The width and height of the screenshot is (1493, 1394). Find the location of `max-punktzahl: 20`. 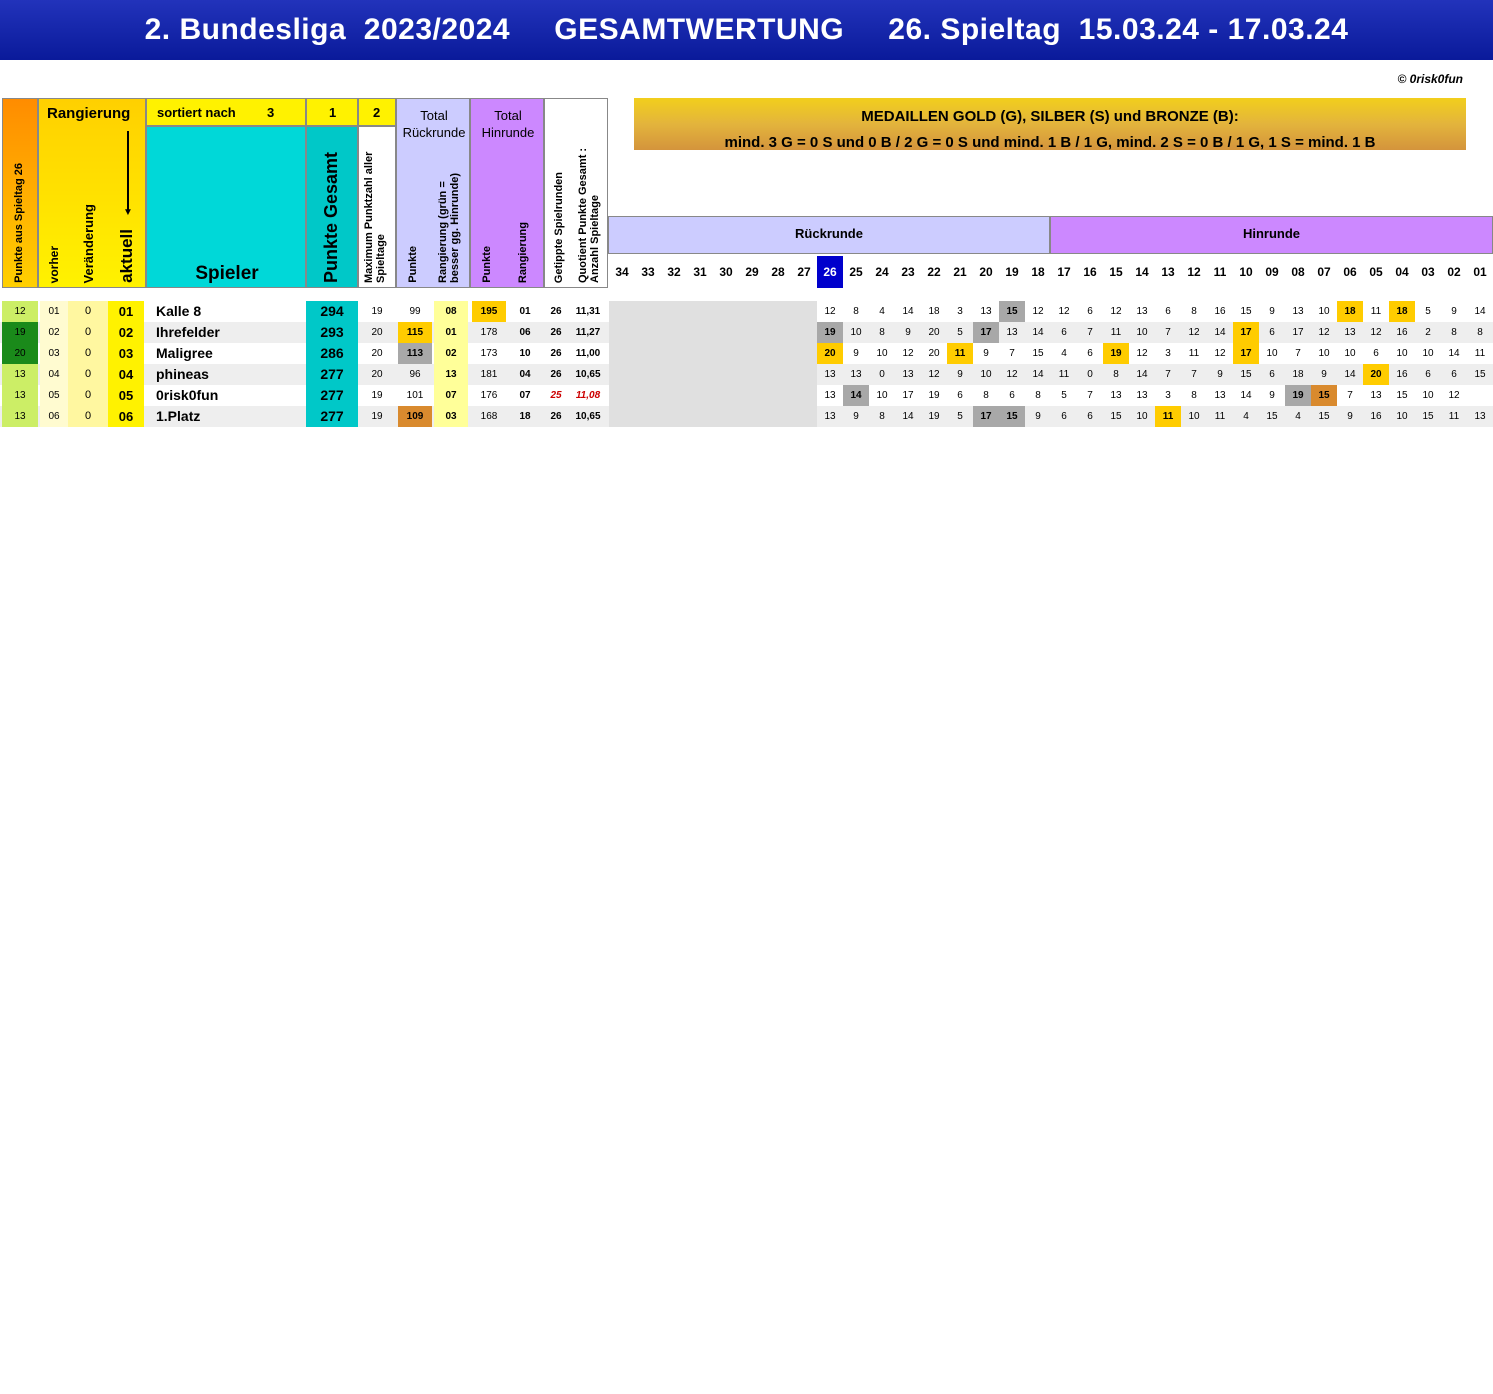

max-punktzahl: 20 is located at coordinates (377, 353).